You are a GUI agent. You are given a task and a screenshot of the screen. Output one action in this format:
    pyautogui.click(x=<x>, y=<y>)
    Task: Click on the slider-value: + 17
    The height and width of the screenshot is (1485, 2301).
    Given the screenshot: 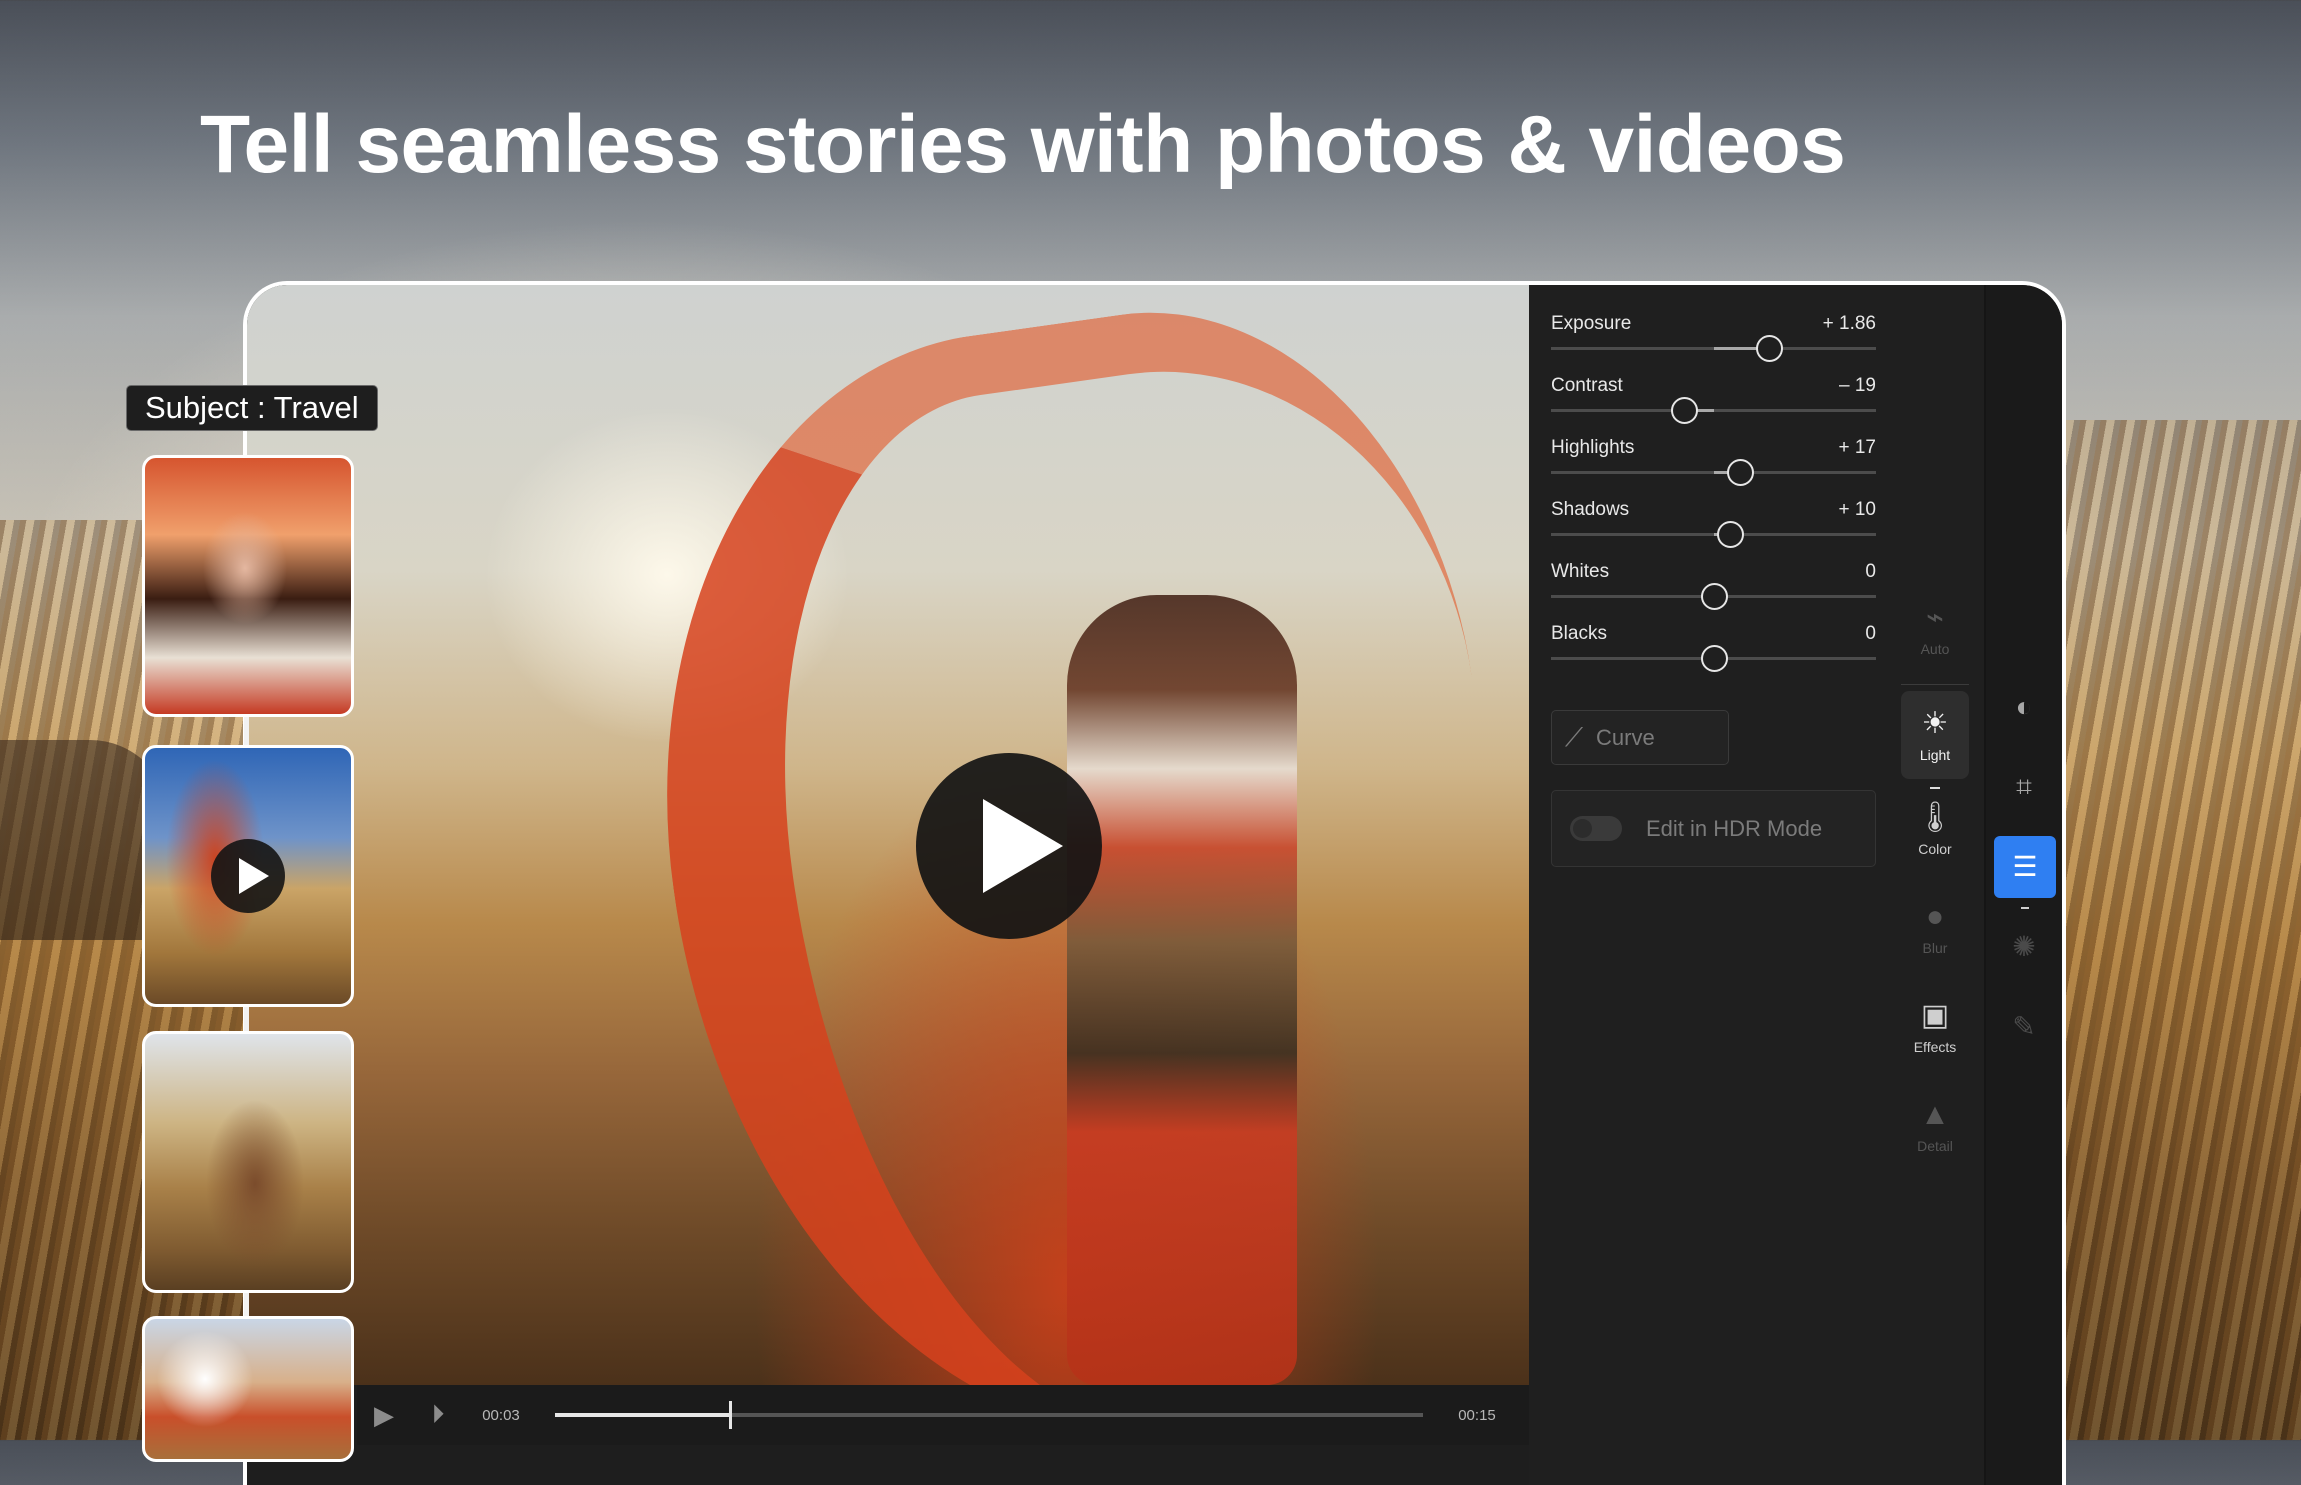 What is the action you would take?
    pyautogui.click(x=1857, y=447)
    